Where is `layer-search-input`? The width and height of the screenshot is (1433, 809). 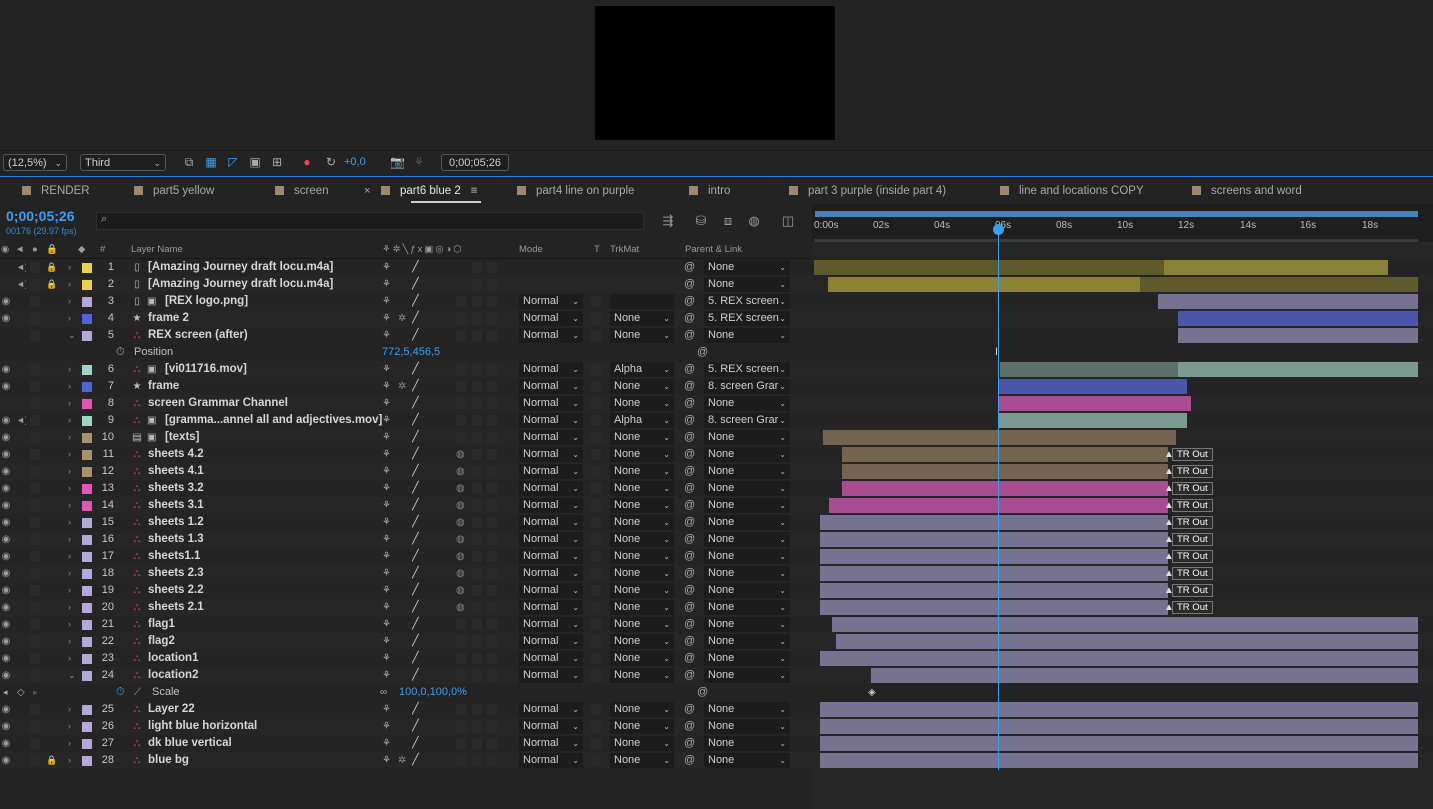 layer-search-input is located at coordinates (370, 221).